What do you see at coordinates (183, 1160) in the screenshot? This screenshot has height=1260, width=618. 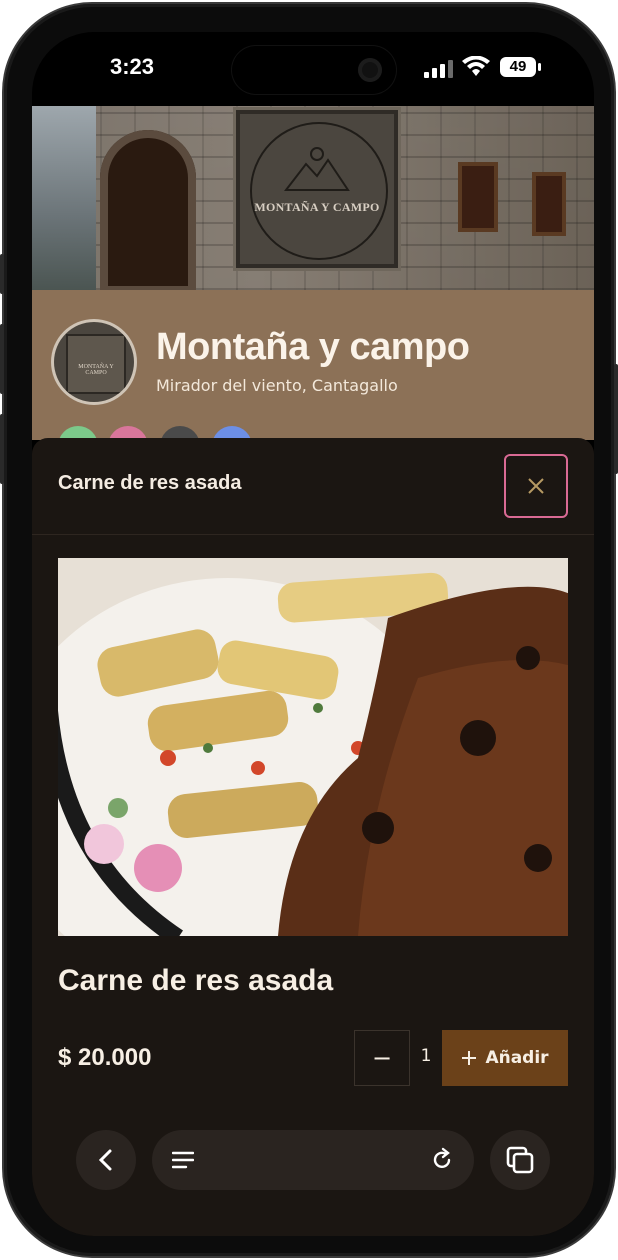 I see `menu-icon` at bounding box center [183, 1160].